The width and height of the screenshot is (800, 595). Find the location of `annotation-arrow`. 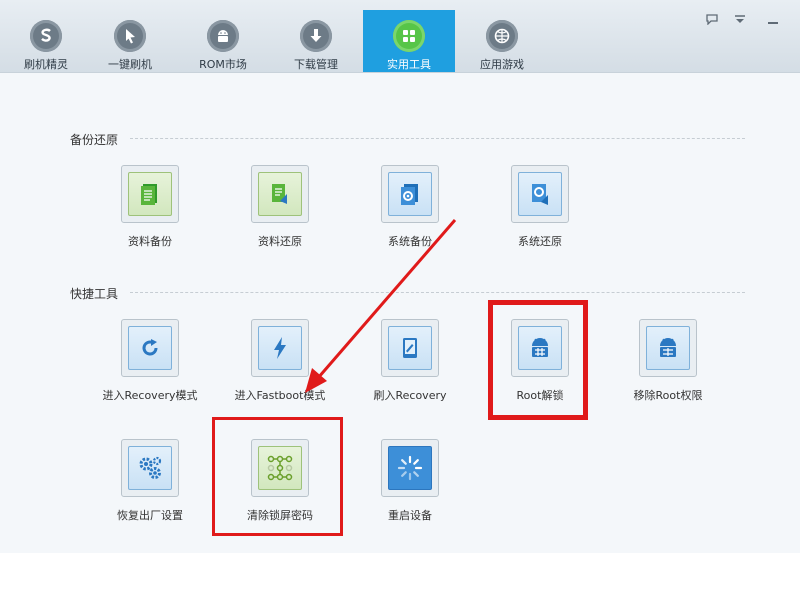

annotation-arrow is located at coordinates (381, 306).